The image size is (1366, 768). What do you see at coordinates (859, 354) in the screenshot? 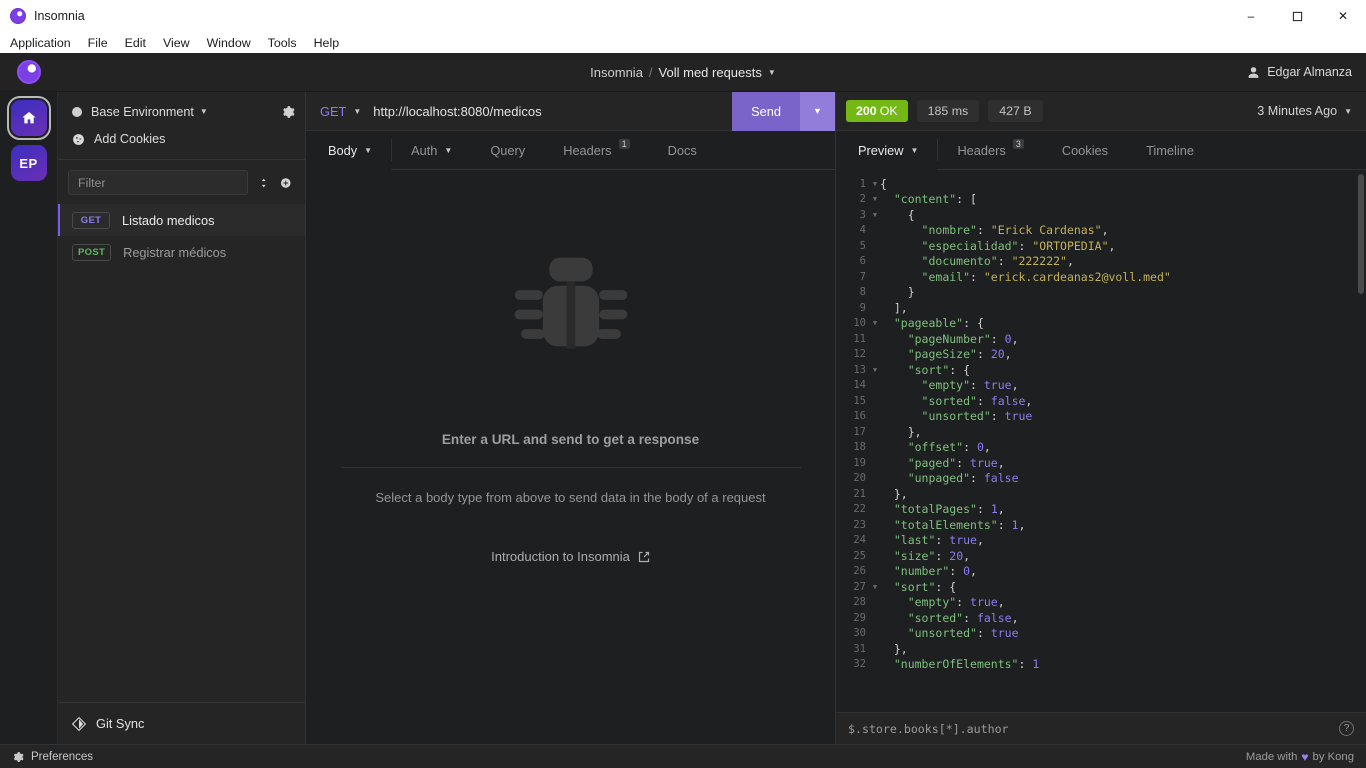
I see `line-number: 12` at bounding box center [859, 354].